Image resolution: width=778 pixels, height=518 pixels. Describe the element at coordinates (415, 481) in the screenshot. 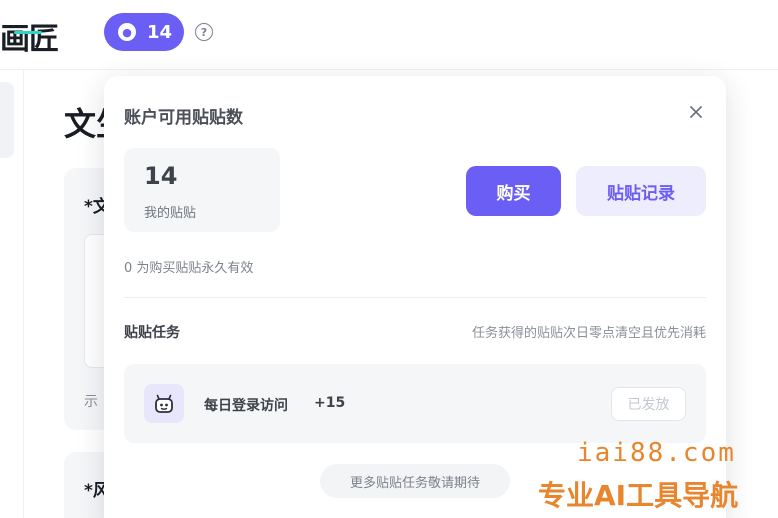

I see `more-tasks-label: 更多贴贴任务敬请期待` at that location.